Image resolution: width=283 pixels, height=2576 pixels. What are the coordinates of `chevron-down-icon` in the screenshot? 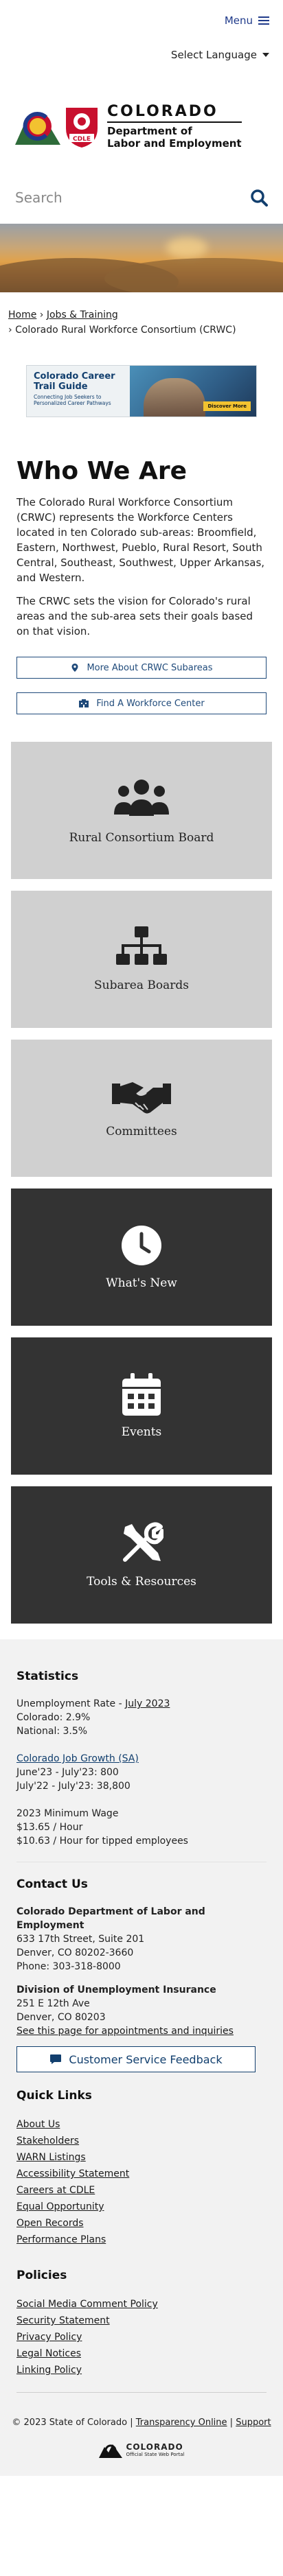 It's located at (265, 55).